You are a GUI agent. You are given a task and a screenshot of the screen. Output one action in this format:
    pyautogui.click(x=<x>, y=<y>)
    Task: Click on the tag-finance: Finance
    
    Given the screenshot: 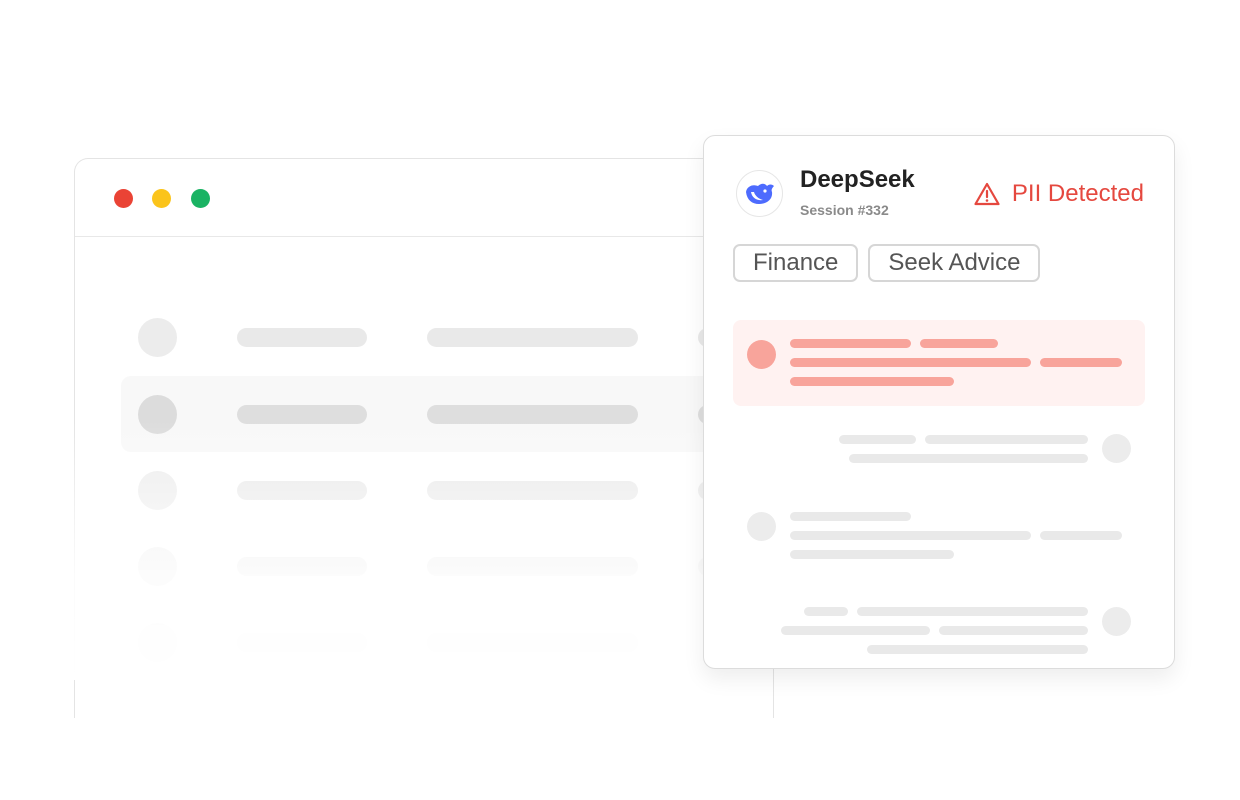 What is the action you would take?
    pyautogui.click(x=796, y=263)
    